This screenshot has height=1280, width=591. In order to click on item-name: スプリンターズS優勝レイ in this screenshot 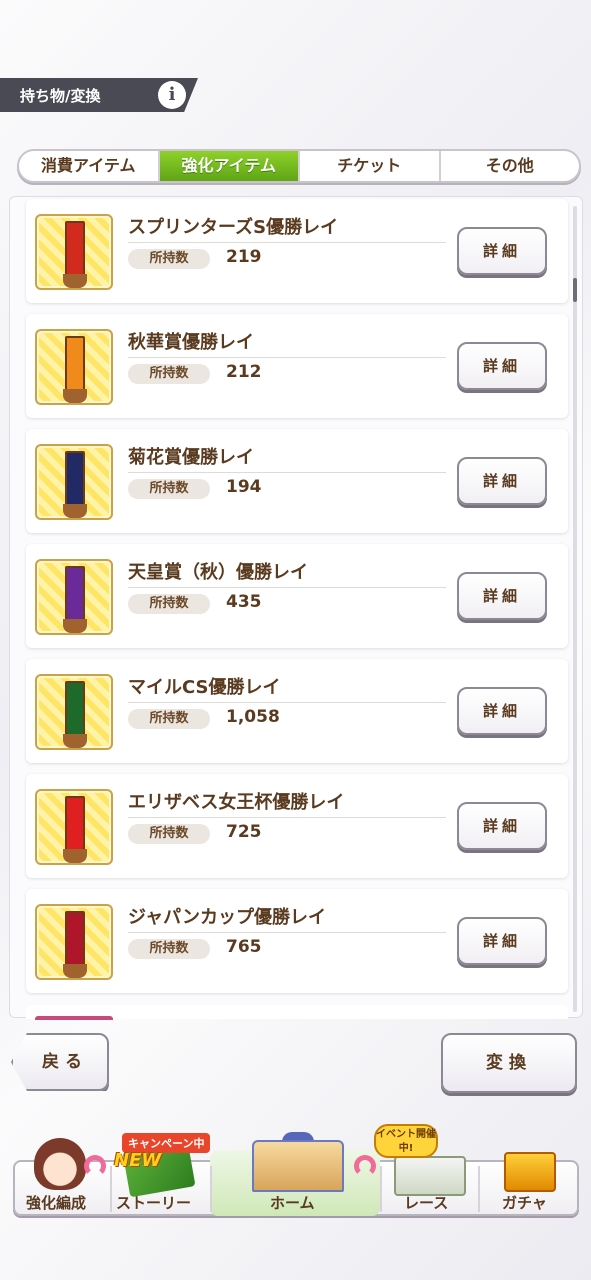, I will do `click(233, 227)`.